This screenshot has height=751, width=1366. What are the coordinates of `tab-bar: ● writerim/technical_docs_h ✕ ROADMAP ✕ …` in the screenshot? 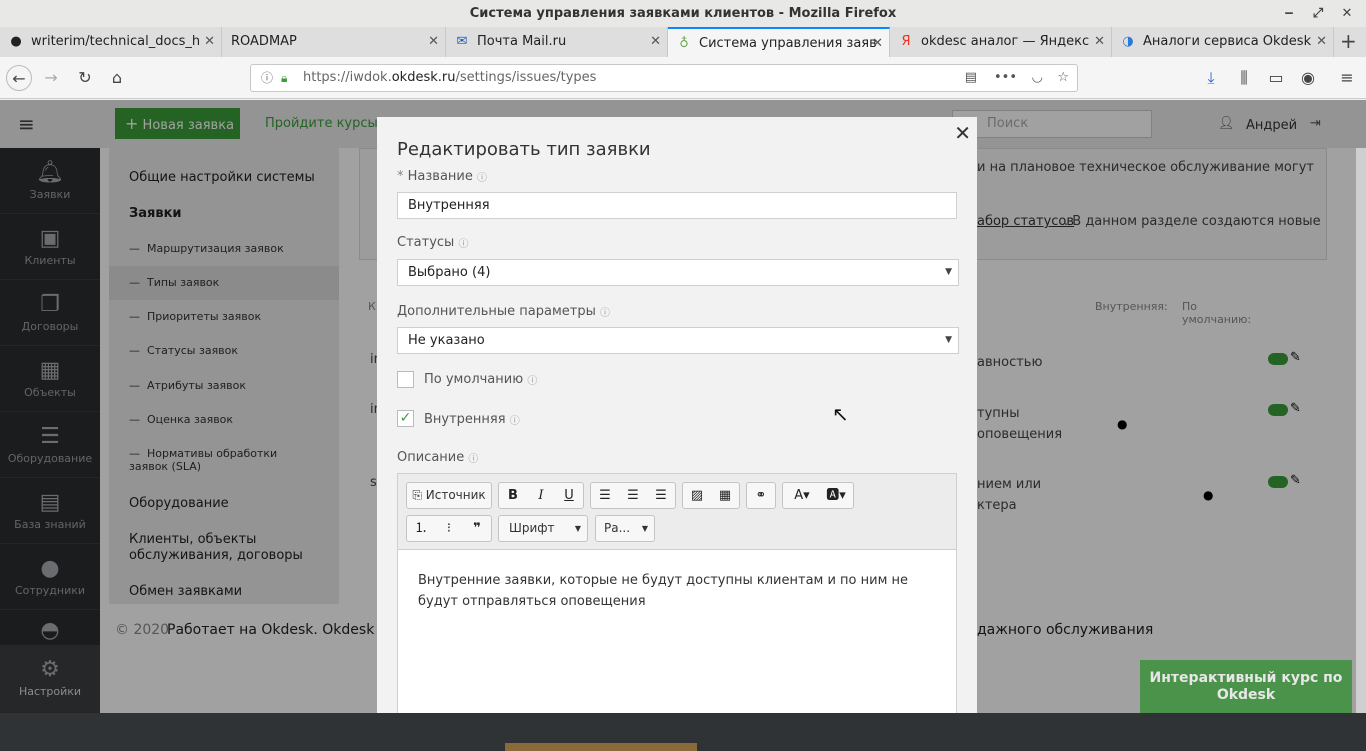 It's located at (683, 42).